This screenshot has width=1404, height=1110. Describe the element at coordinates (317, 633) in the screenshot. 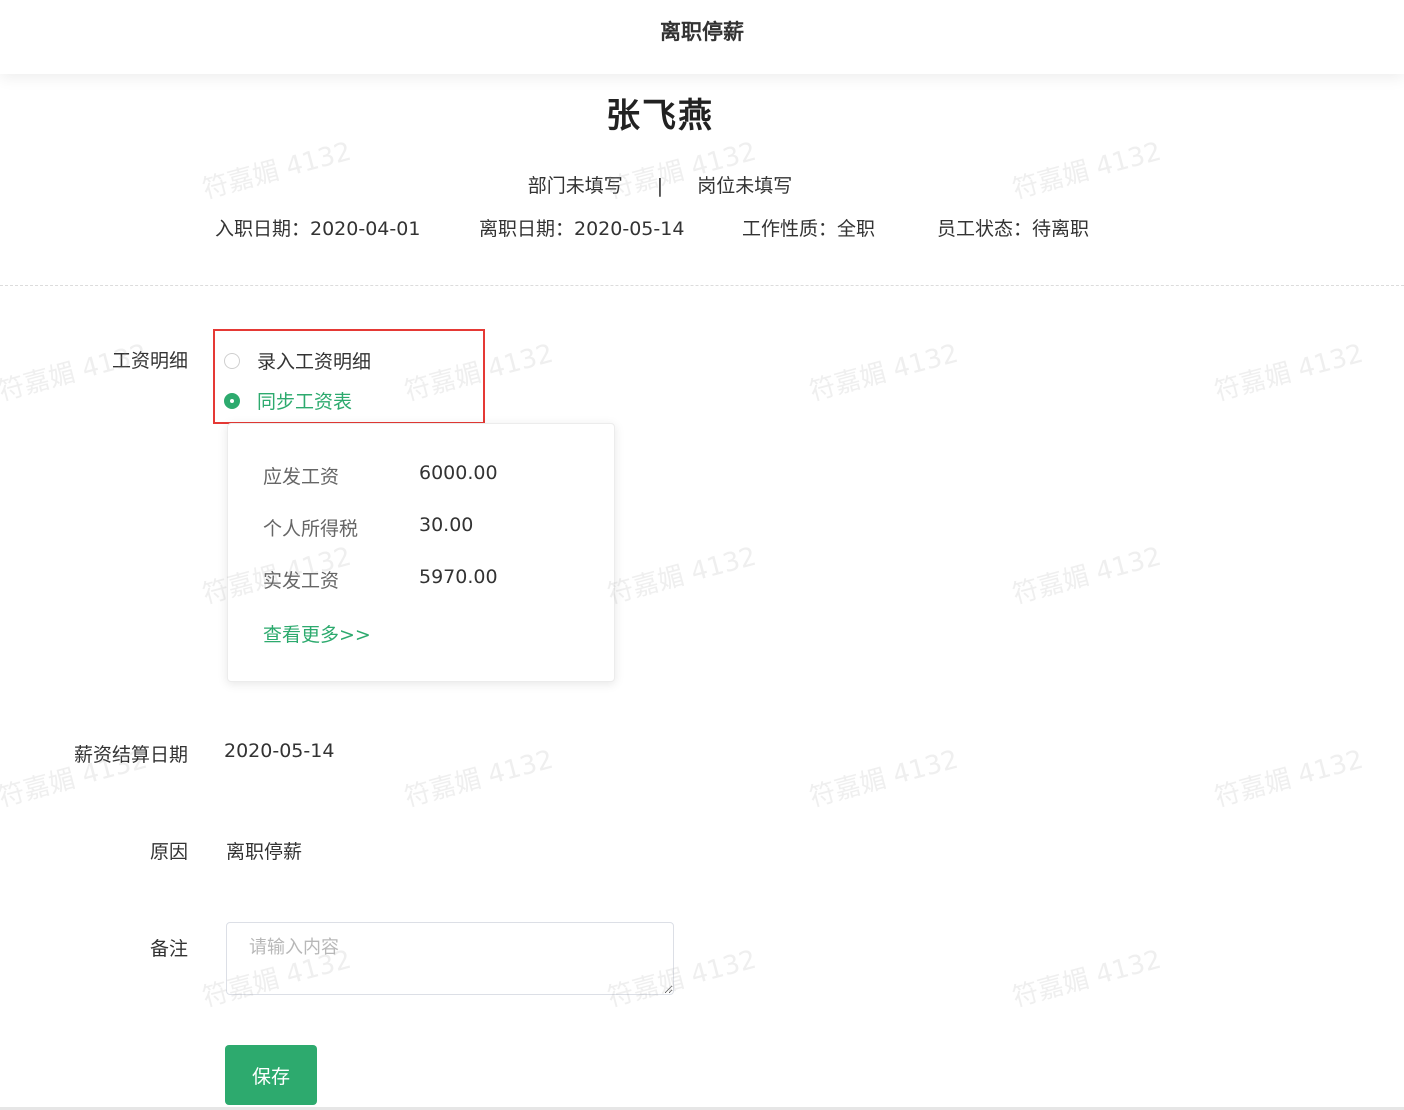

I see `view-more-link: 查看更多>>` at that location.